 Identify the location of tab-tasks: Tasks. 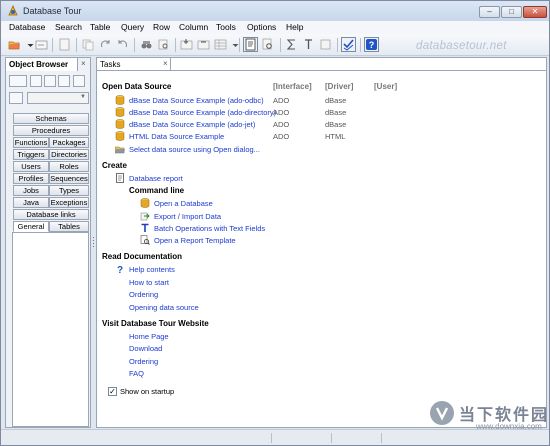
(134, 64).